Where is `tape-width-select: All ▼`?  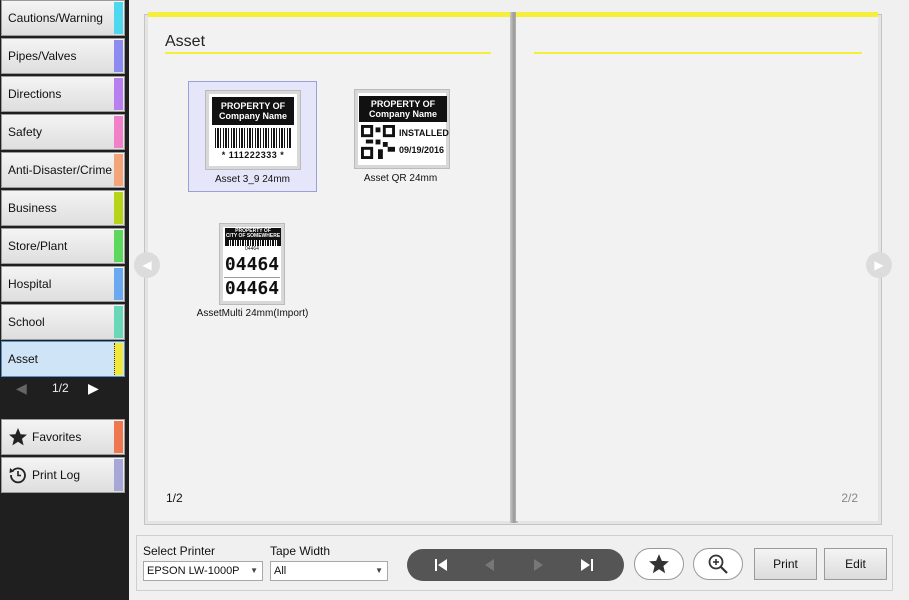
tape-width-select: All ▼ is located at coordinates (329, 571).